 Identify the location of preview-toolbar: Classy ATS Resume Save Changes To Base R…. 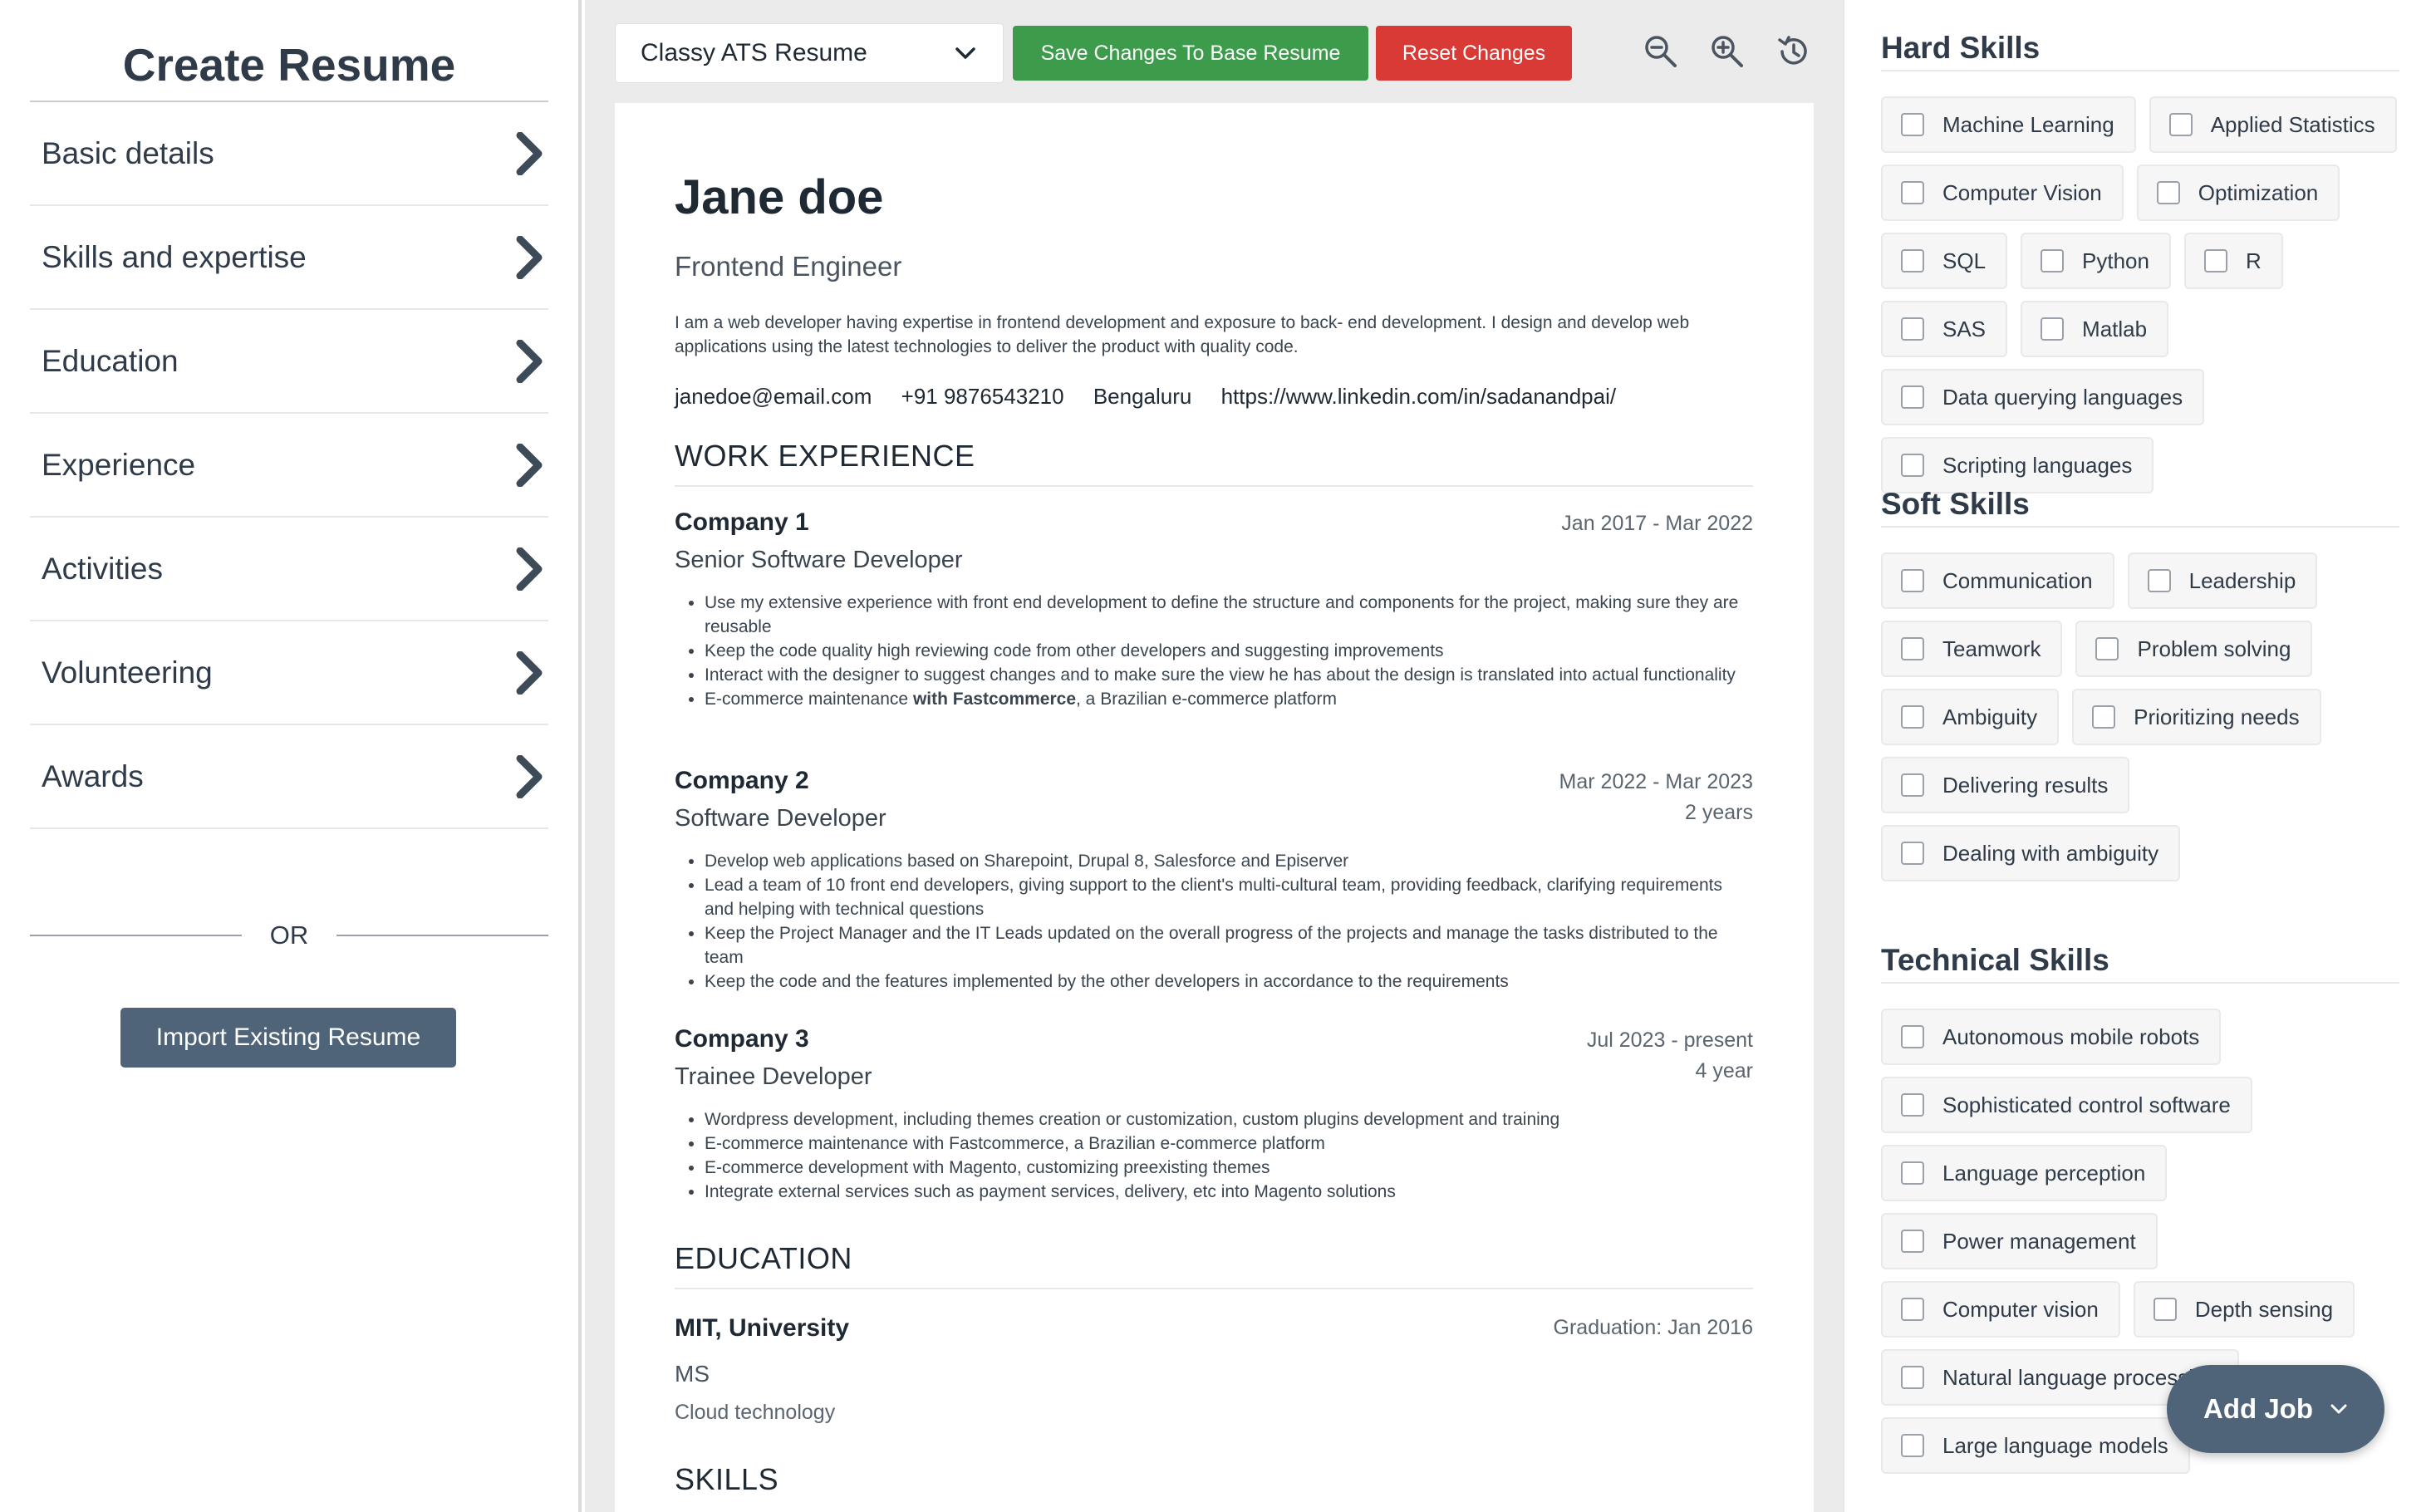
(1214, 51).